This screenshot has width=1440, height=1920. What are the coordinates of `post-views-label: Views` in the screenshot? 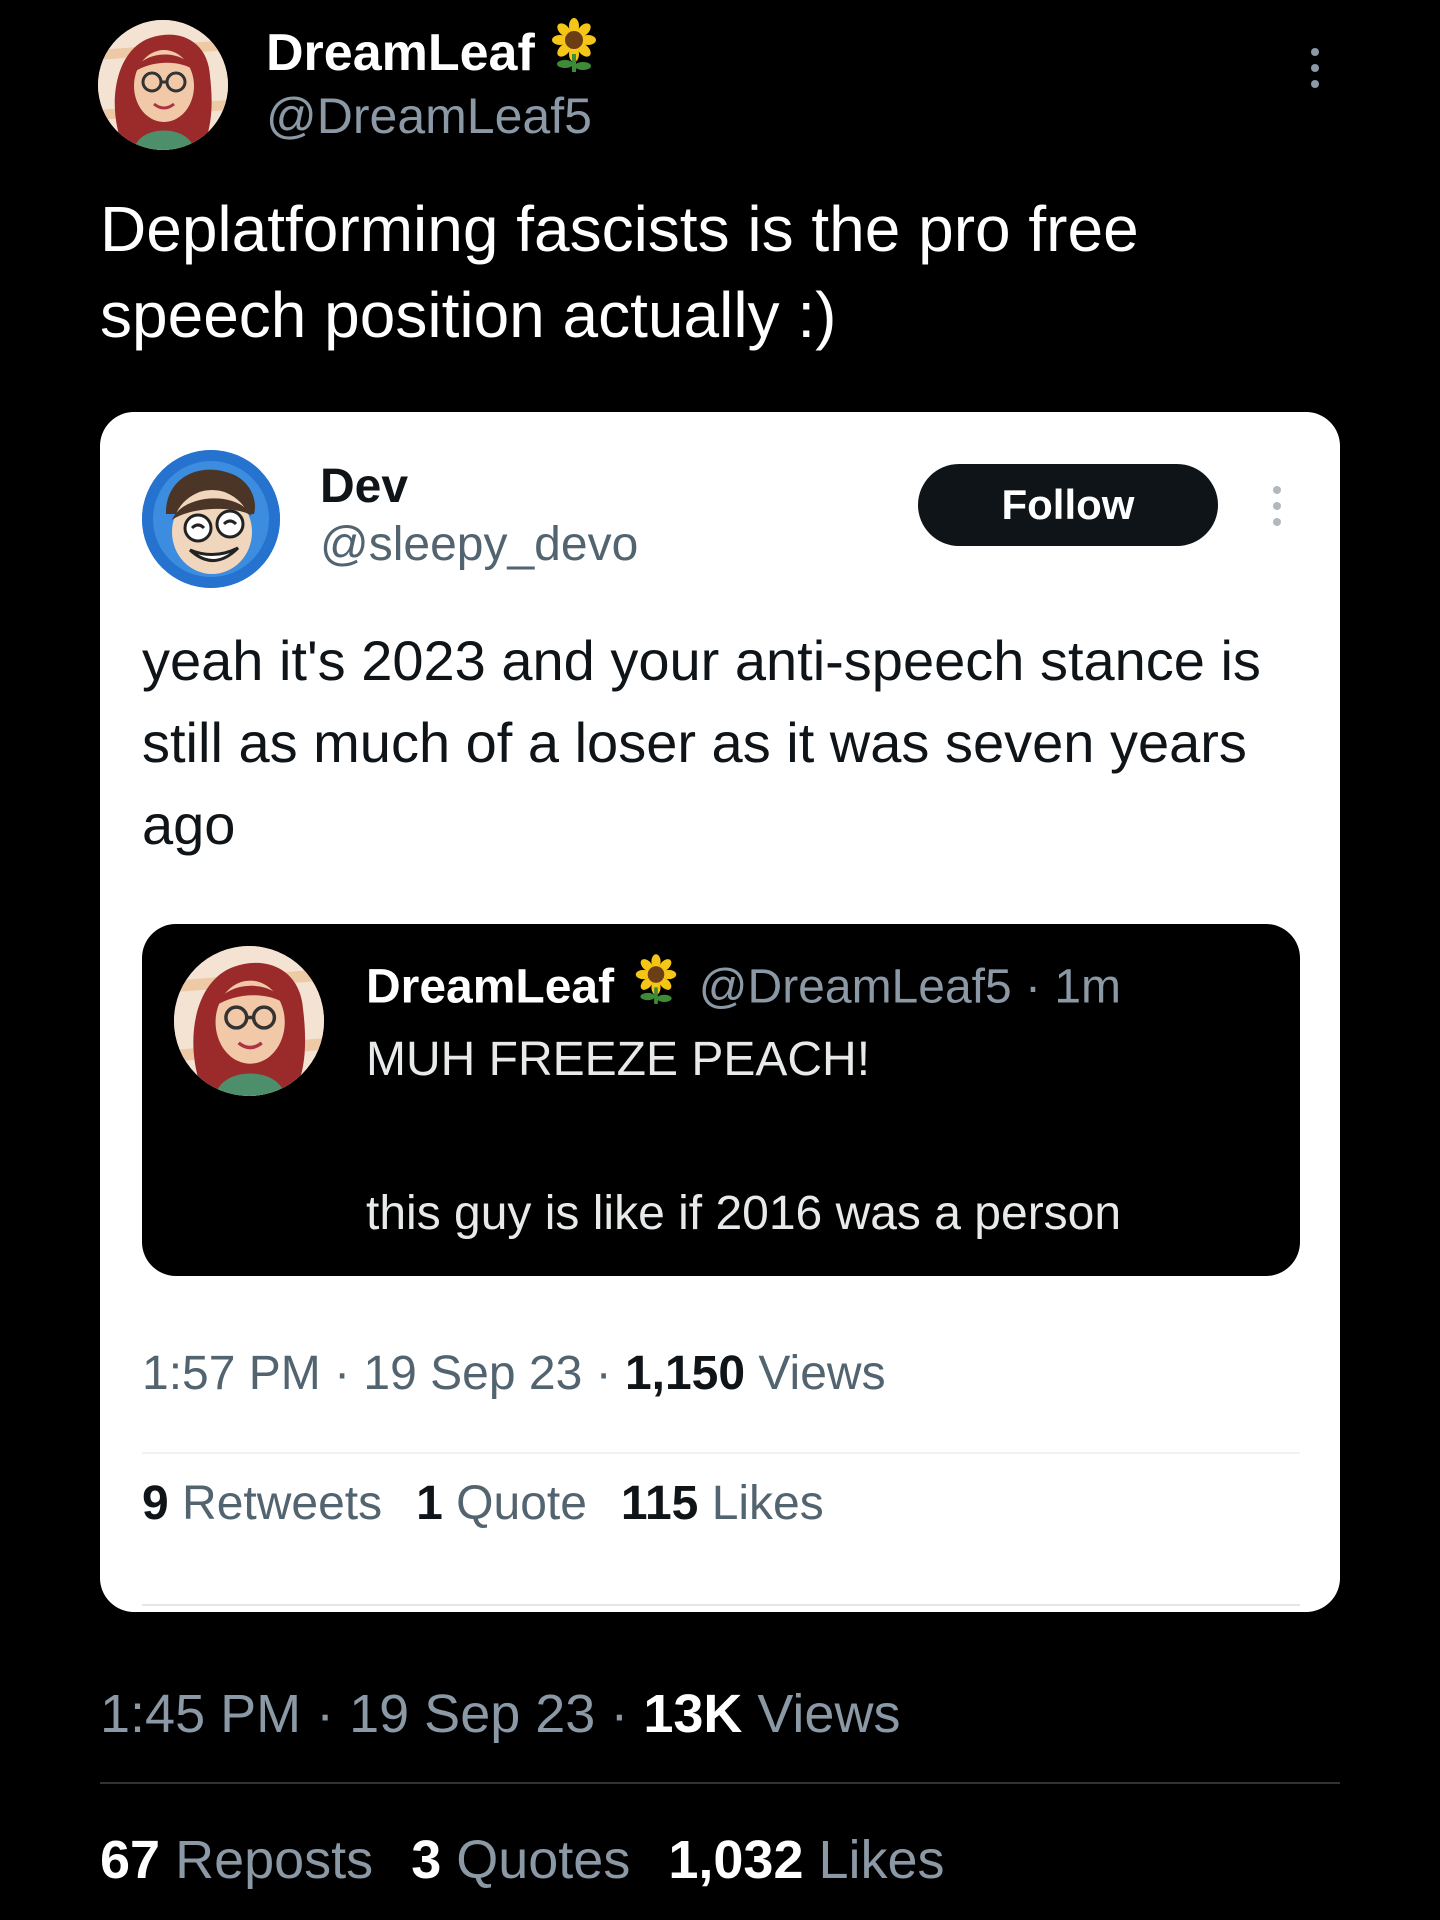 It's located at (821, 1714).